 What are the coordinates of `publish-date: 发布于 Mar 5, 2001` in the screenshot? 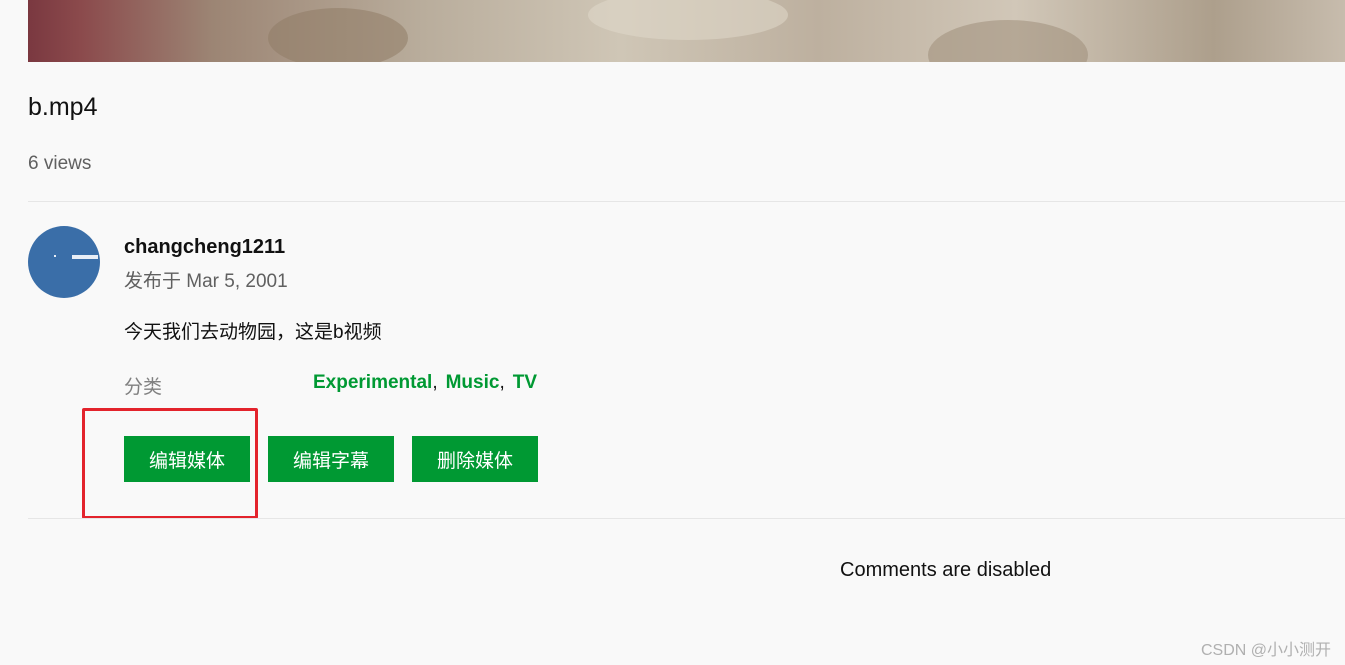 It's located at (206, 281).